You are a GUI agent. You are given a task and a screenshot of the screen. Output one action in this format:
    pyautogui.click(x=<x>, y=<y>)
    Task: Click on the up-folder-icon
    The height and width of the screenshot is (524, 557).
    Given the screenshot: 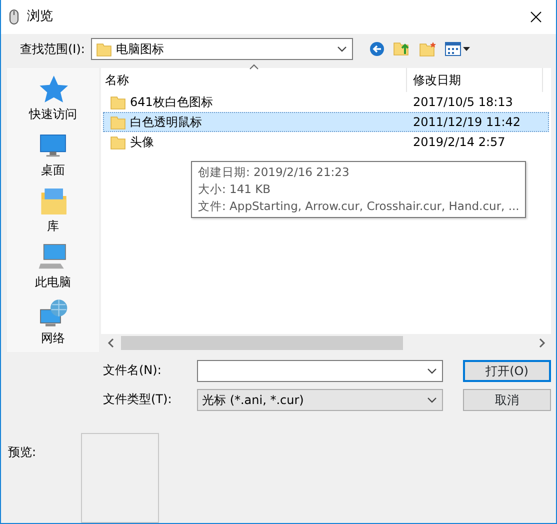 What is the action you would take?
    pyautogui.click(x=401, y=49)
    